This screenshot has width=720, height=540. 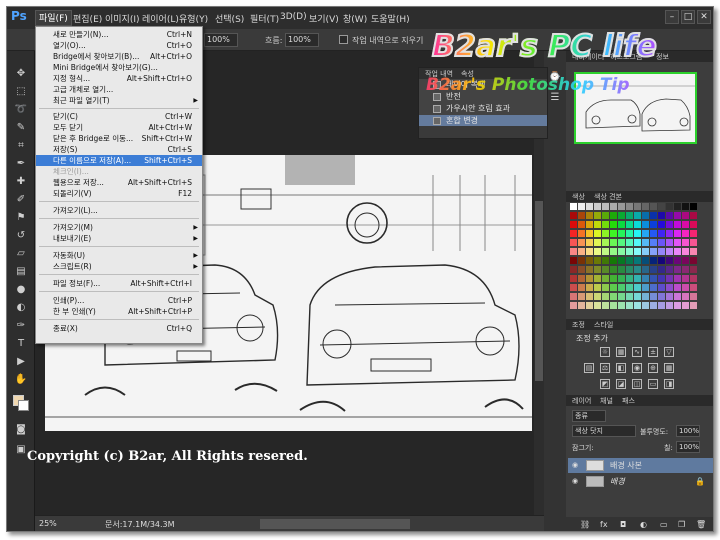 What do you see at coordinates (21, 290) in the screenshot?
I see `blur-tool-icon: ●` at bounding box center [21, 290].